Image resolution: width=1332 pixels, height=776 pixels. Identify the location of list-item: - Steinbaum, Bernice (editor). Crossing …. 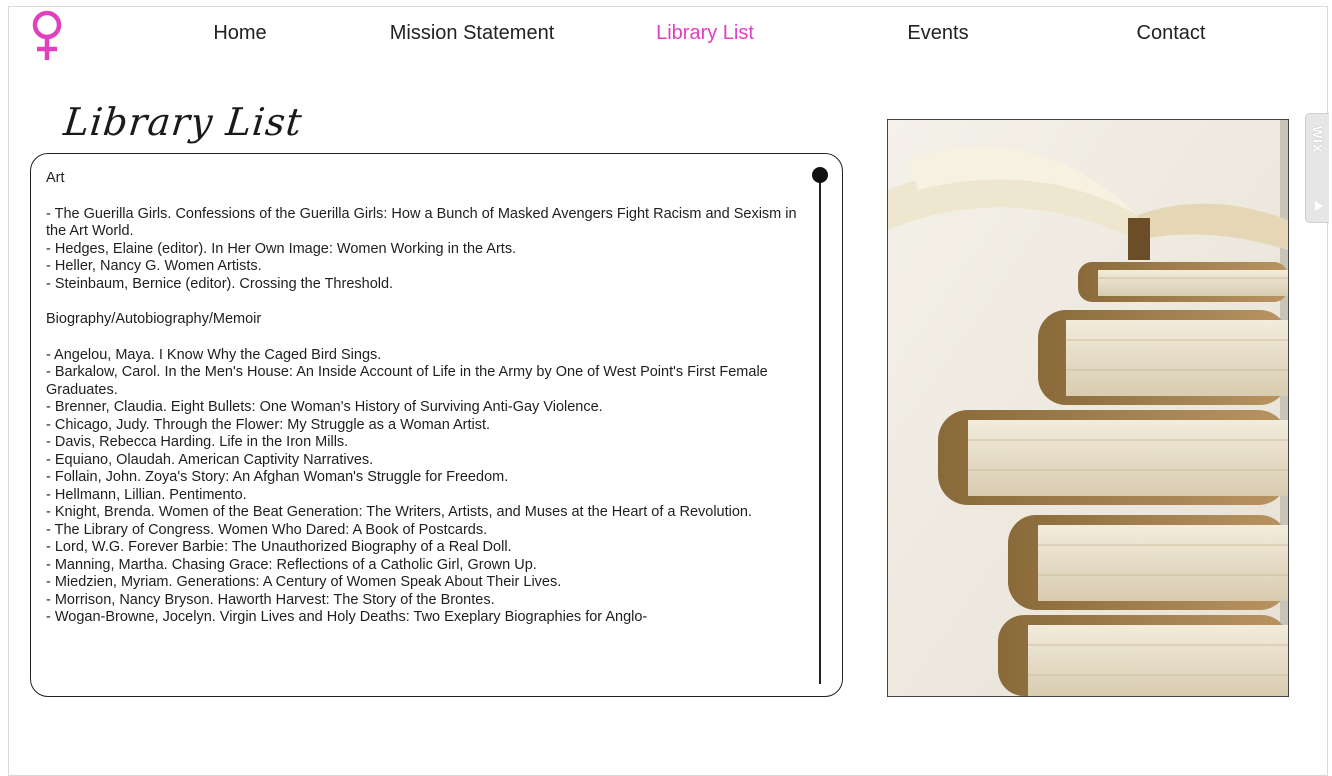
(220, 283).